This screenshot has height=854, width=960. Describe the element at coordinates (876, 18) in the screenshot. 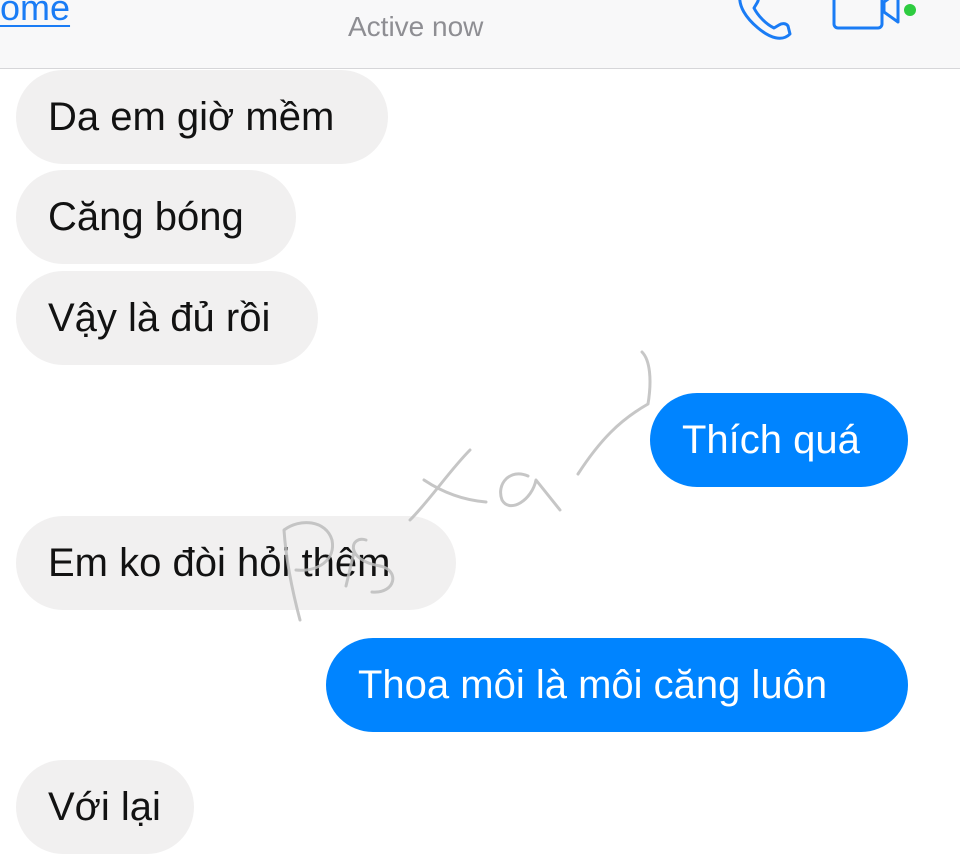

I see `video-camera-icon` at that location.